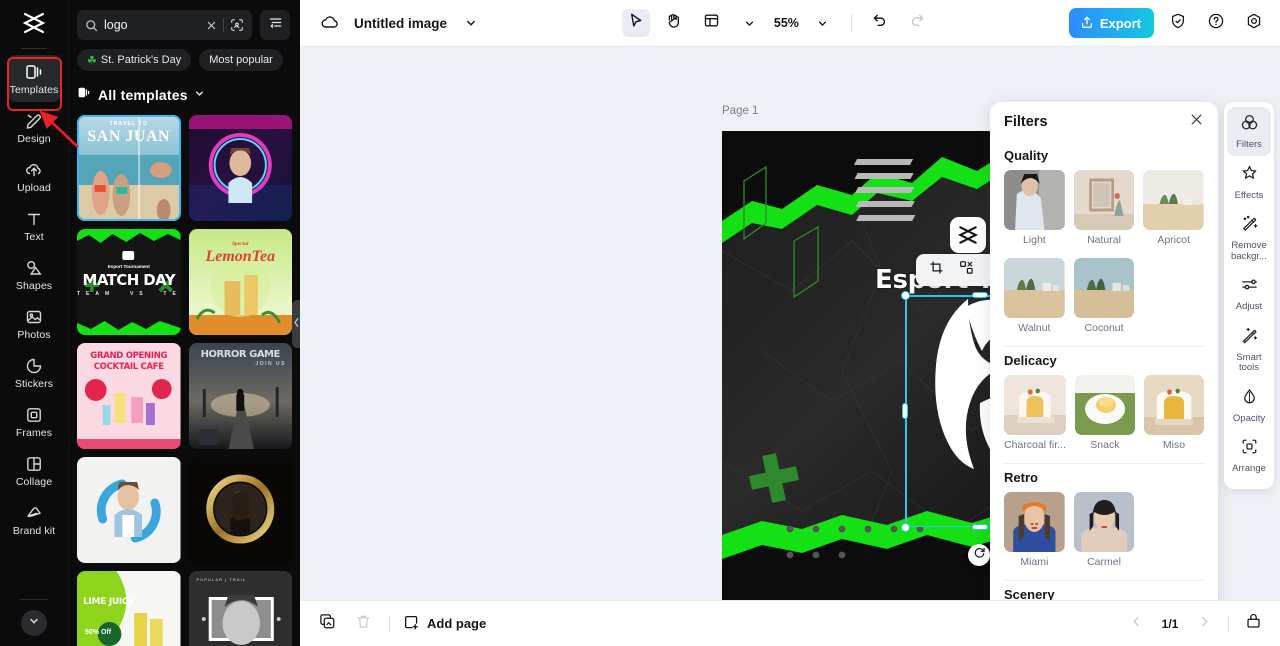 Image resolution: width=1280 pixels, height=646 pixels. What do you see at coordinates (1254, 23) in the screenshot?
I see `settings-button` at bounding box center [1254, 23].